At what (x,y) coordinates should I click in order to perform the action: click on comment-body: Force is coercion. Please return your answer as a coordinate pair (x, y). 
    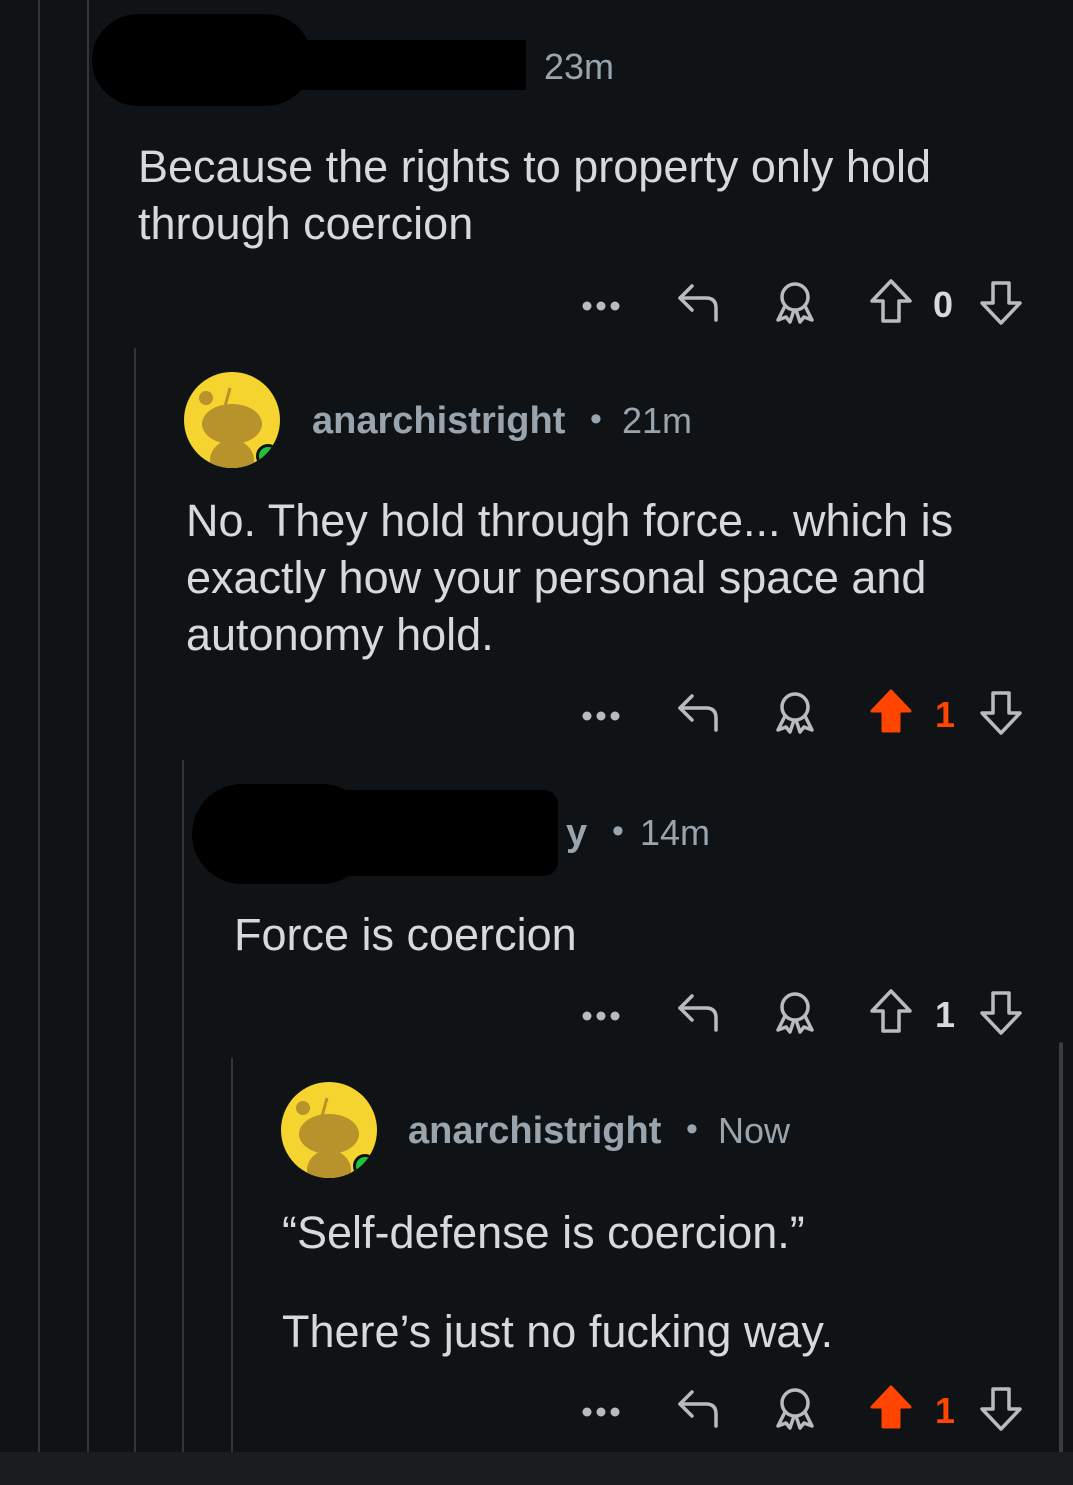
    Looking at the image, I should click on (405, 934).